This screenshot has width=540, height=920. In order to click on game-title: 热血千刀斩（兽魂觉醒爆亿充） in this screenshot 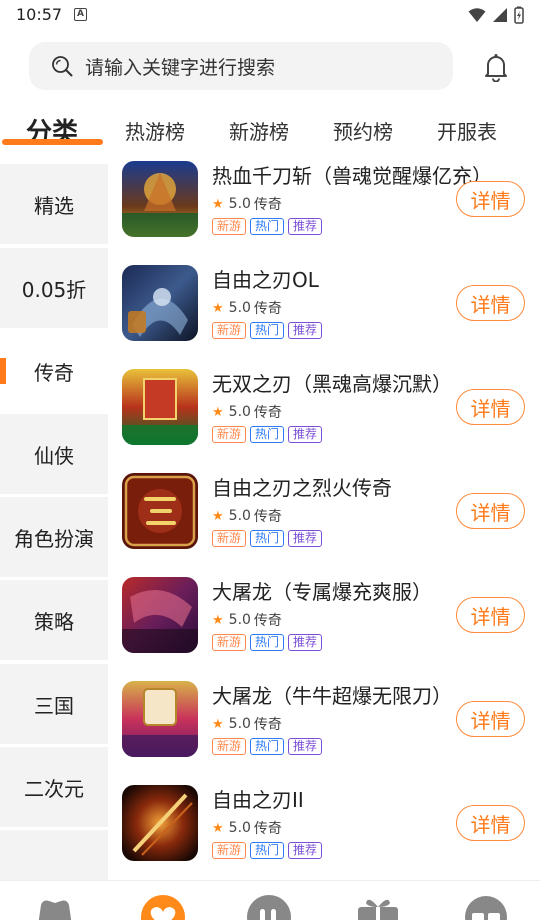, I will do `click(352, 176)`.